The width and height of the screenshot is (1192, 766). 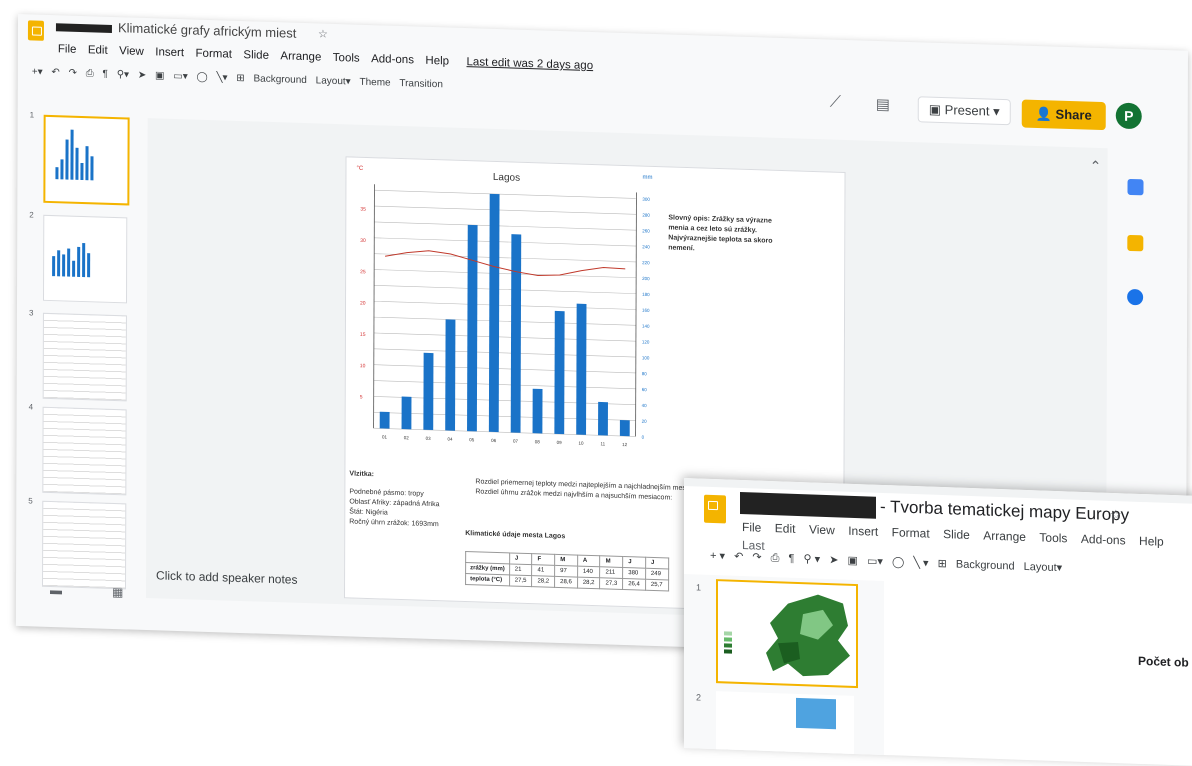 I want to click on table-header-cell: M, so click(x=566, y=560).